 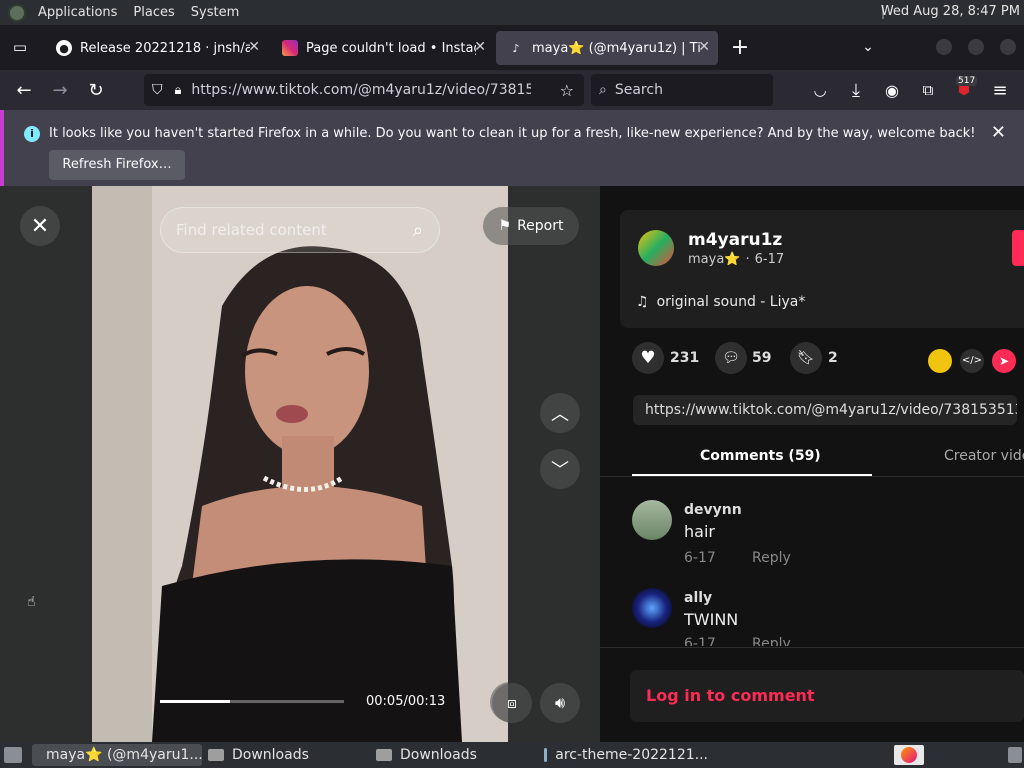 What do you see at coordinates (856, 90) in the screenshot?
I see `downloads-icon: ⤓` at bounding box center [856, 90].